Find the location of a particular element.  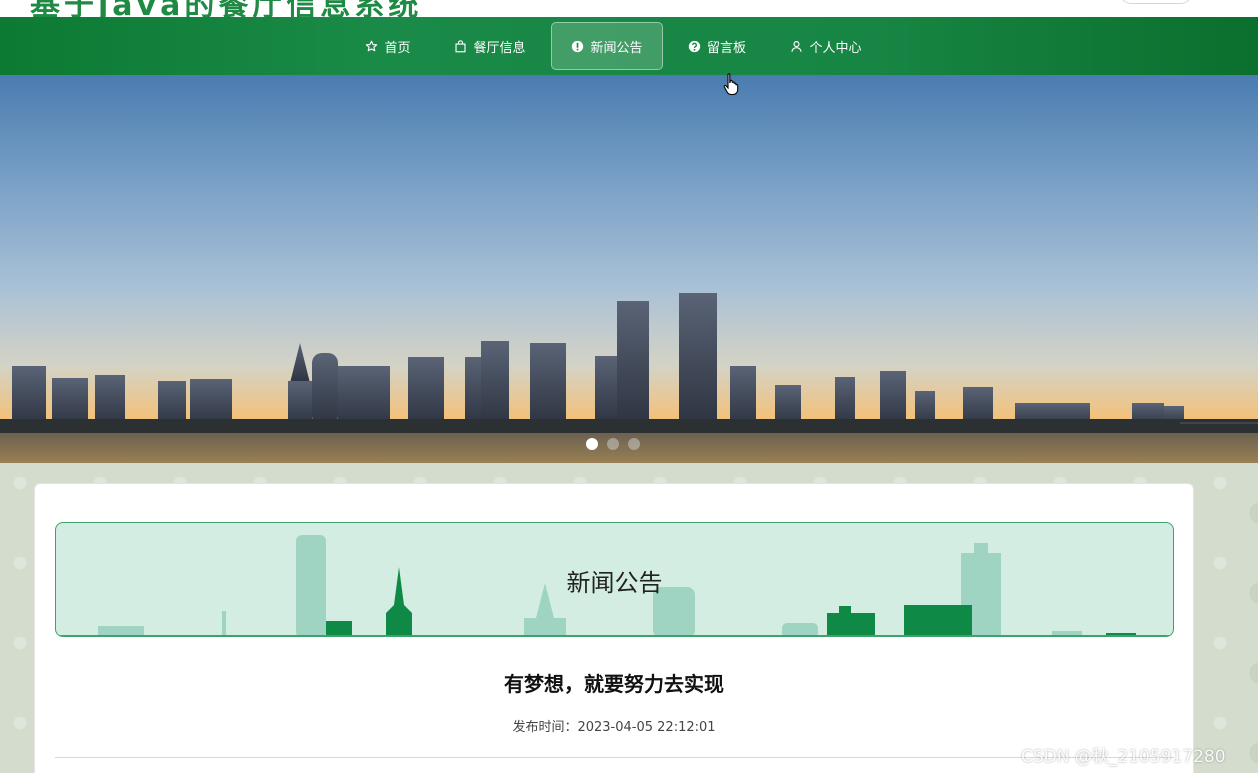

publish-time: 2023-04-05 22:12:01 is located at coordinates (646, 727).